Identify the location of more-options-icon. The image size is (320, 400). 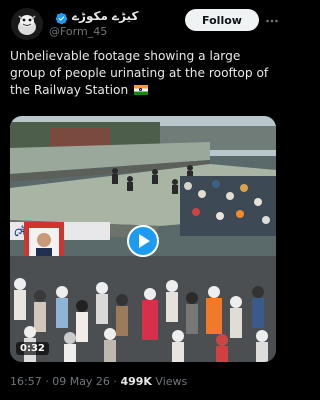
(272, 20).